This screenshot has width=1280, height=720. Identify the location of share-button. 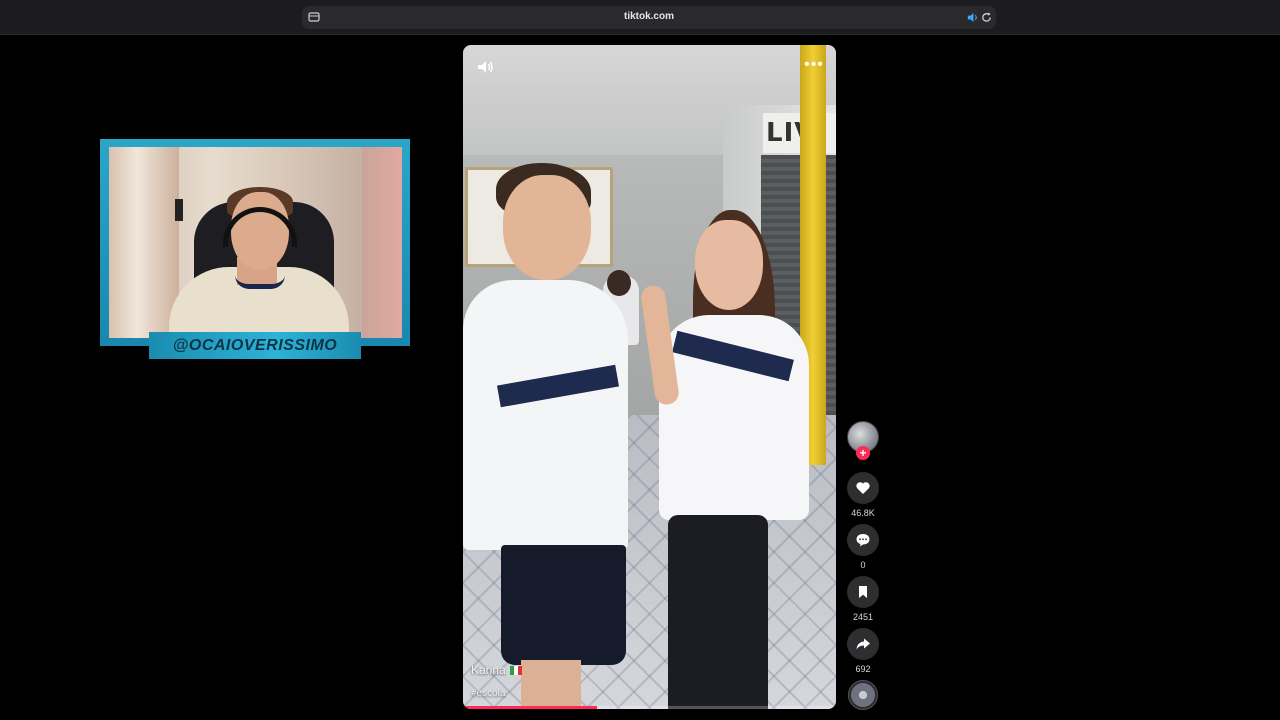
(863, 644).